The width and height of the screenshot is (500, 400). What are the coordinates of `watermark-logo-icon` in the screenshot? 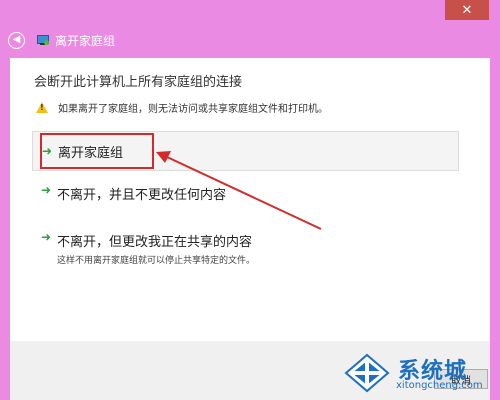 It's located at (367, 373).